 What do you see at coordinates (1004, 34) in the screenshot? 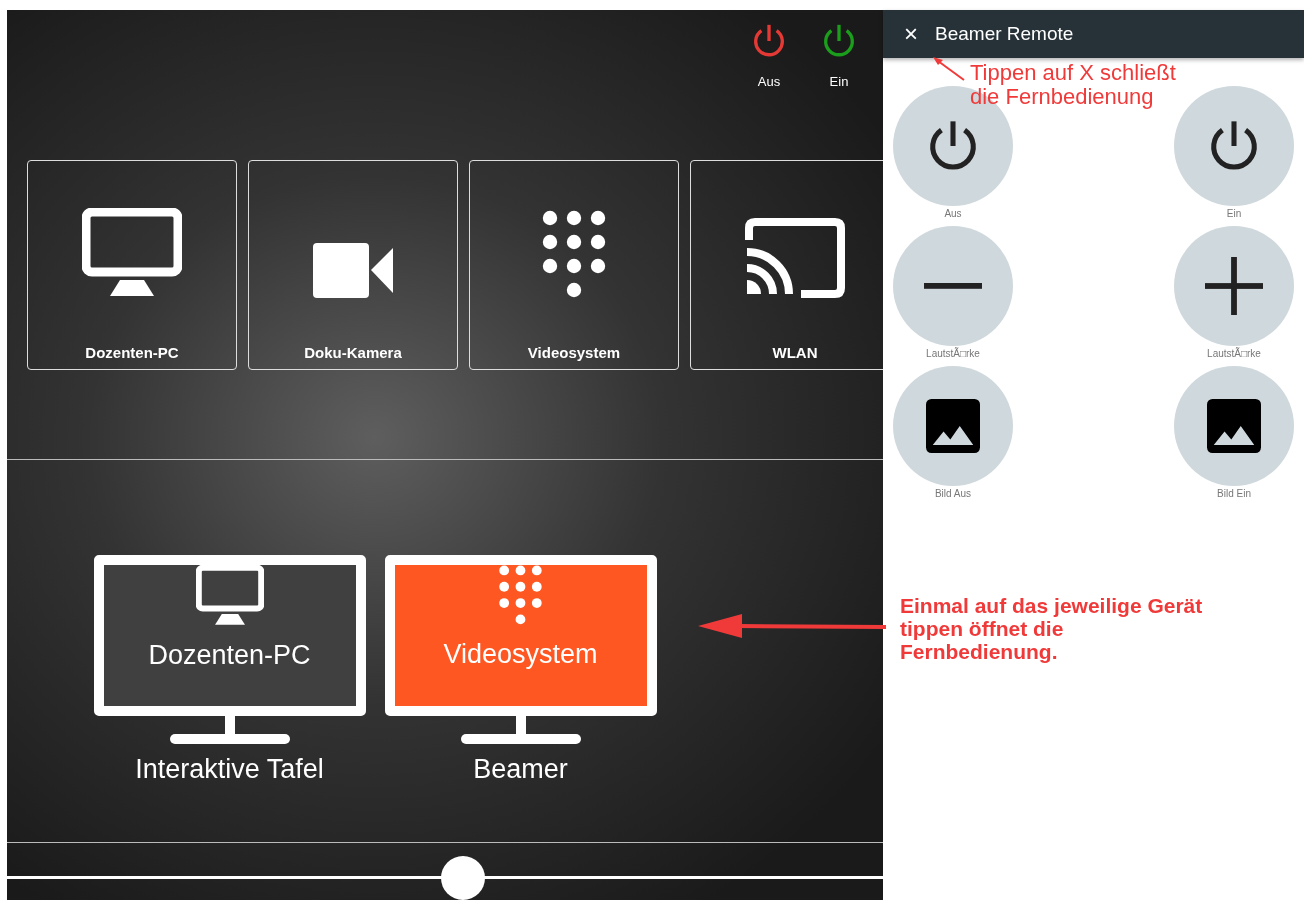
I see `remote-title: Beamer Remote` at bounding box center [1004, 34].